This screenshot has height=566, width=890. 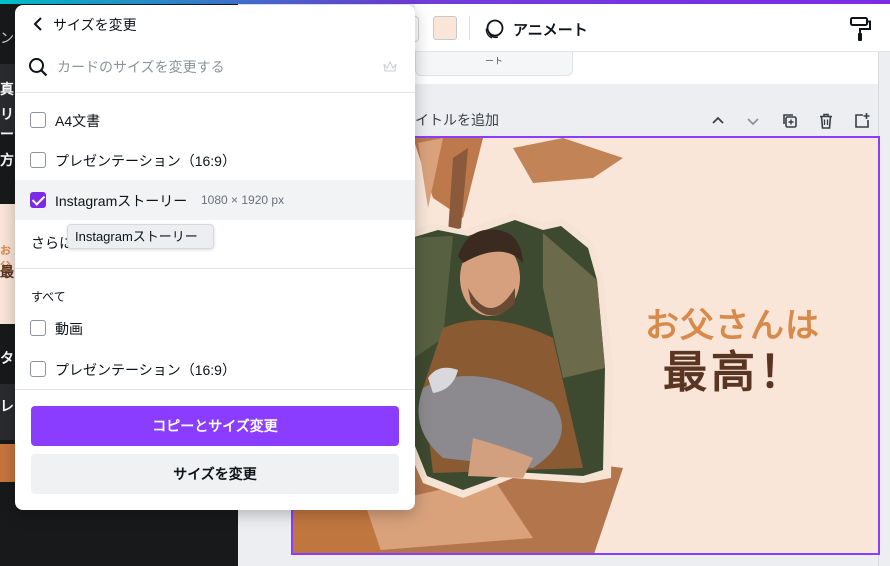 What do you see at coordinates (826, 121) in the screenshot?
I see `trash-icon` at bounding box center [826, 121].